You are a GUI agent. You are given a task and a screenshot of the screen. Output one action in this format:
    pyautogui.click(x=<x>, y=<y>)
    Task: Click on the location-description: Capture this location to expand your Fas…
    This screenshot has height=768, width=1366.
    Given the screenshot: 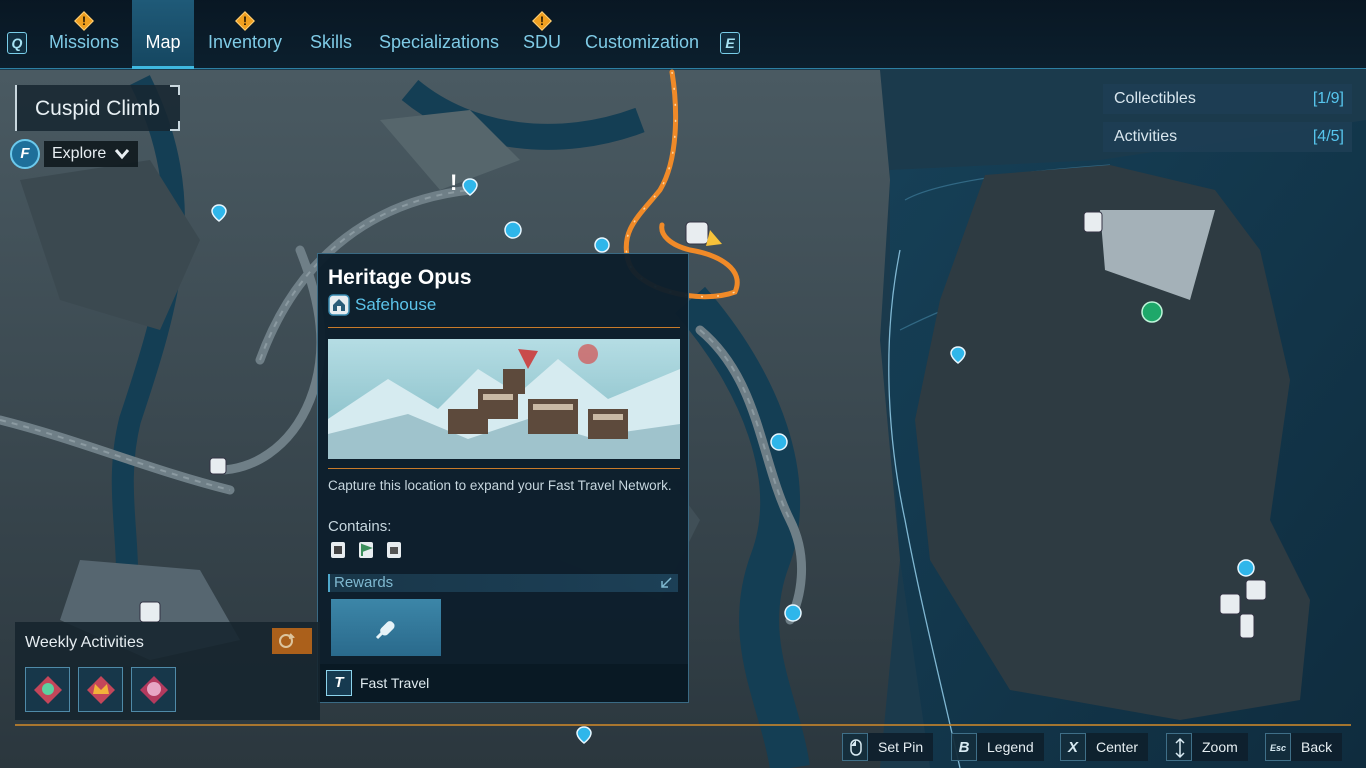 What is the action you would take?
    pyautogui.click(x=500, y=485)
    